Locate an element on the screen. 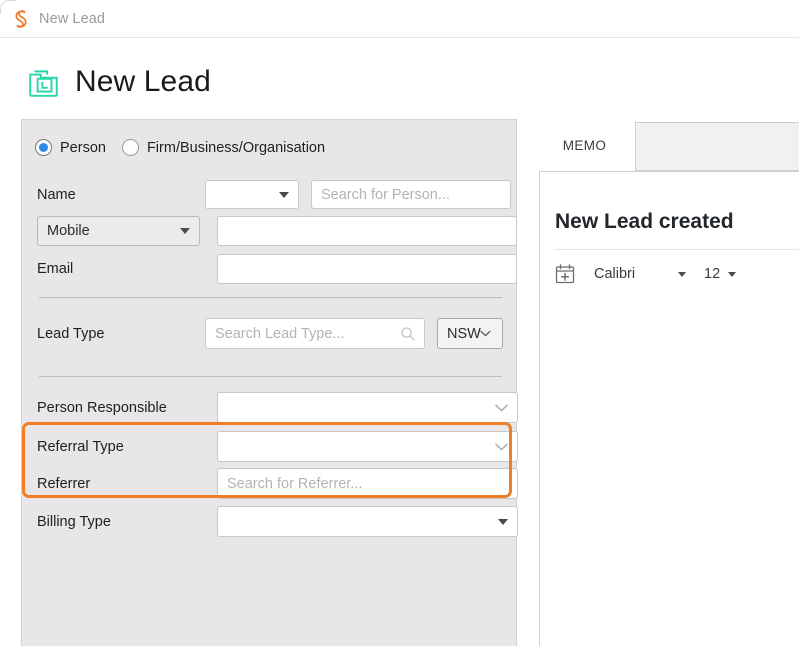 This screenshot has width=799, height=646. font-family-value: Calibri is located at coordinates (636, 274).